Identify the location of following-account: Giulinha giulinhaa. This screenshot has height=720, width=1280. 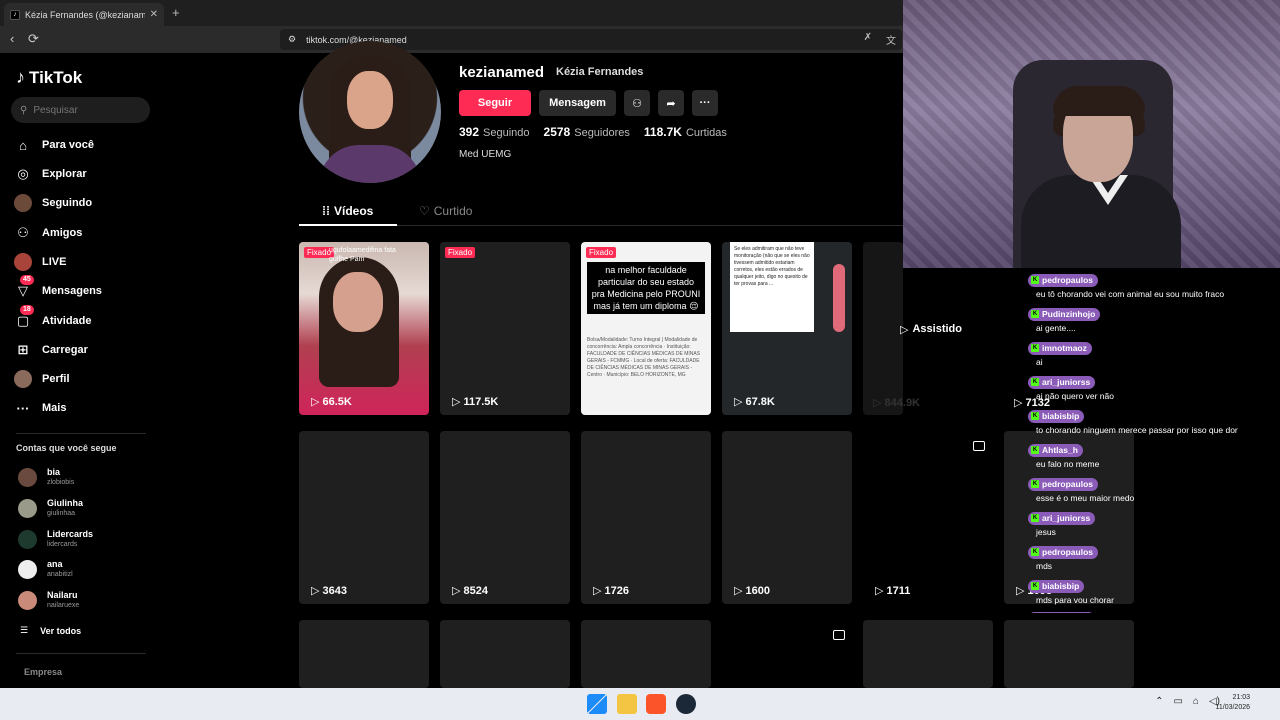
(83, 508).